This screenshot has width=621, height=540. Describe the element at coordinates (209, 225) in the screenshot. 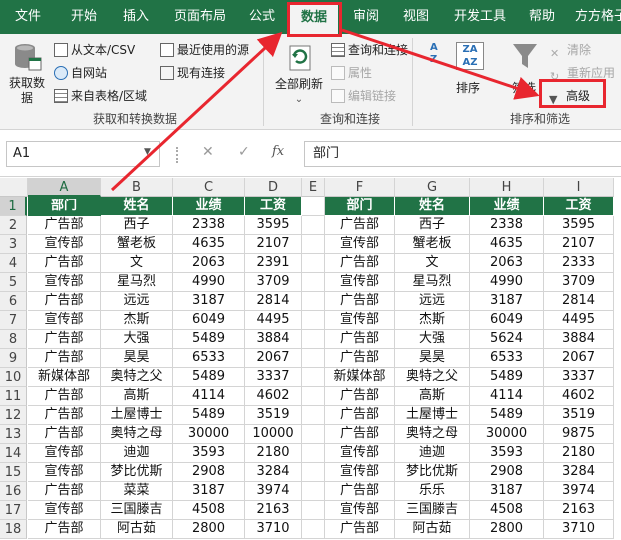

I see `left_table-cell: 2338` at that location.